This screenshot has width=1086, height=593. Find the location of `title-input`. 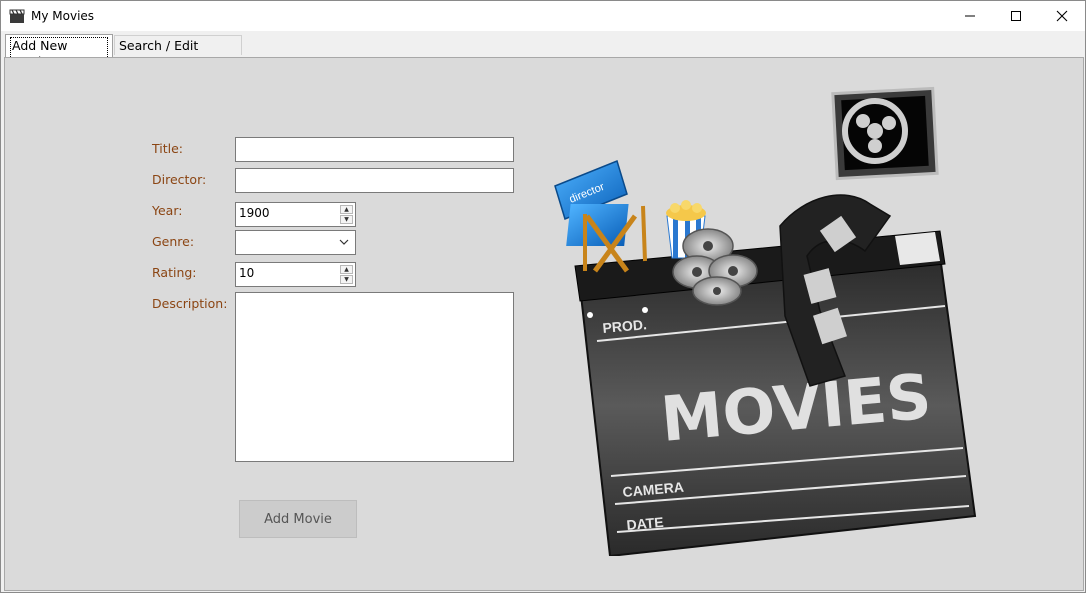

title-input is located at coordinates (374, 149).